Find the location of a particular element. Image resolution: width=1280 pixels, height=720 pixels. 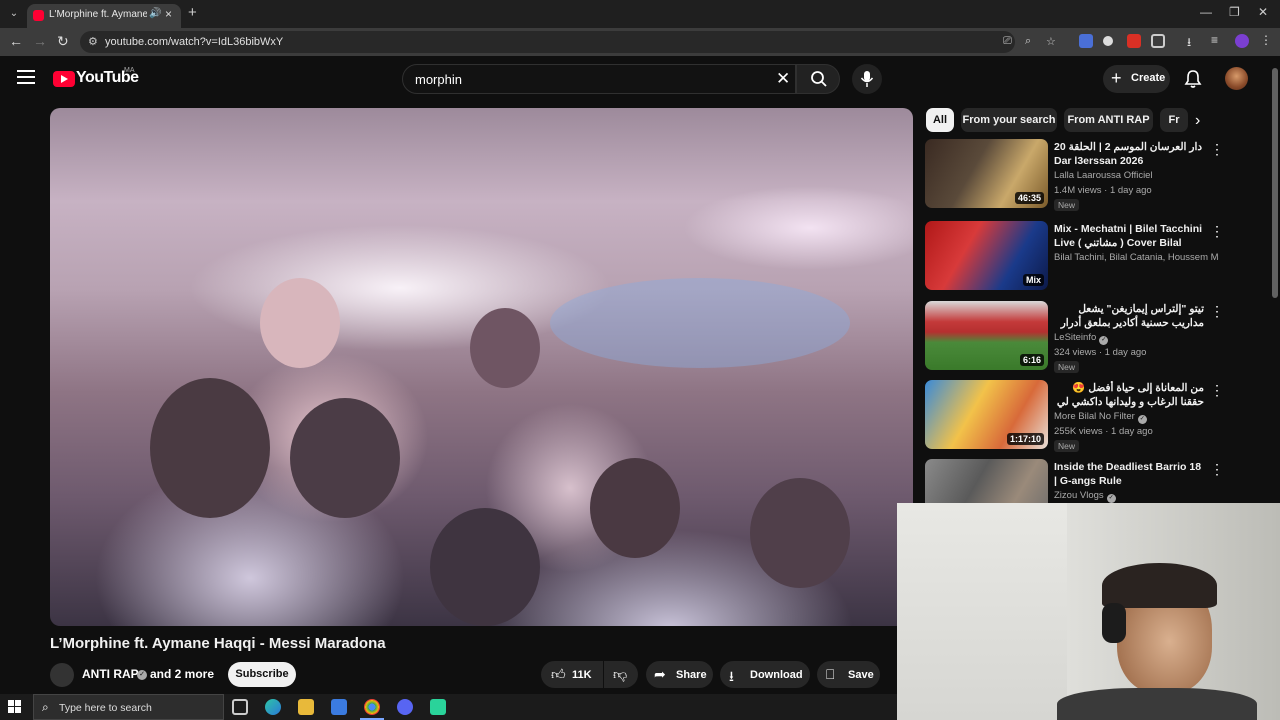

voice-search-button is located at coordinates (867, 79).